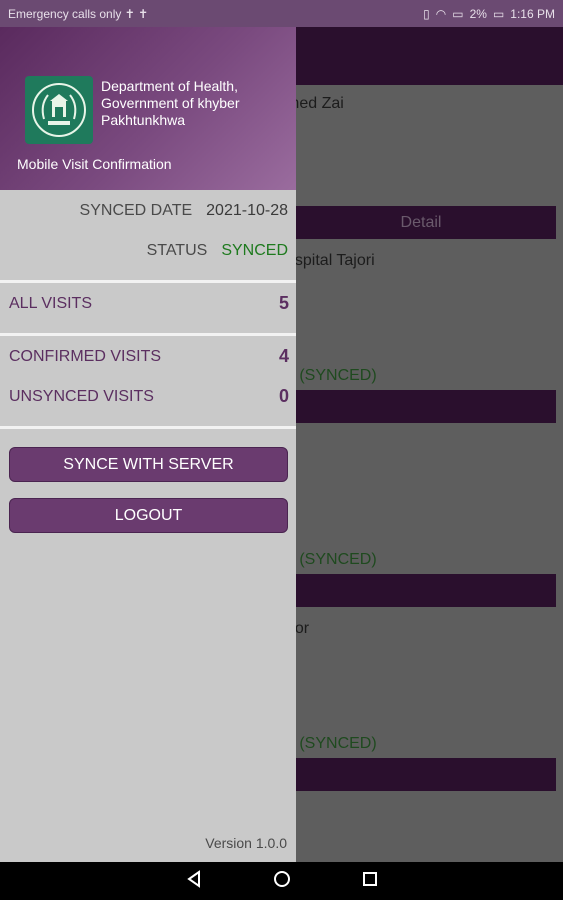 The image size is (563, 900). Describe the element at coordinates (50, 303) in the screenshot. I see `all-visits-label: ALL VISITS` at that location.